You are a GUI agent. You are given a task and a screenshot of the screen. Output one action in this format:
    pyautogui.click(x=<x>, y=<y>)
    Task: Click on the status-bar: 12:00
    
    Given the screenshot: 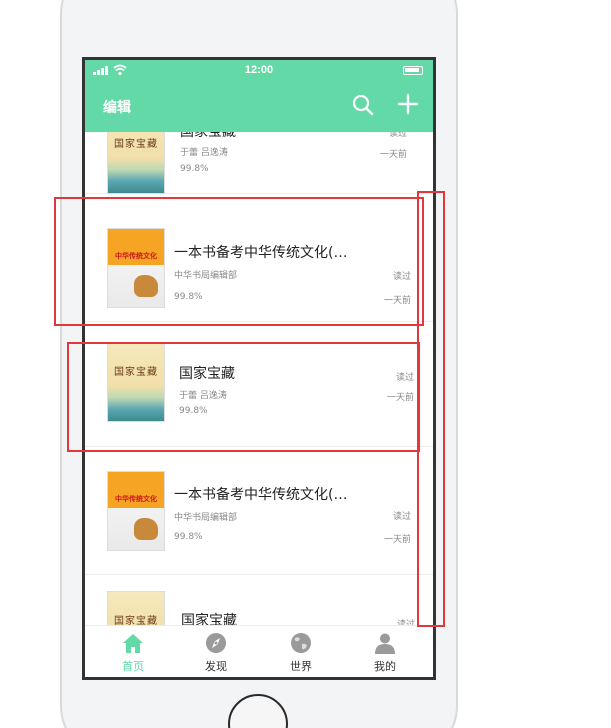 What is the action you would take?
    pyautogui.click(x=259, y=71)
    